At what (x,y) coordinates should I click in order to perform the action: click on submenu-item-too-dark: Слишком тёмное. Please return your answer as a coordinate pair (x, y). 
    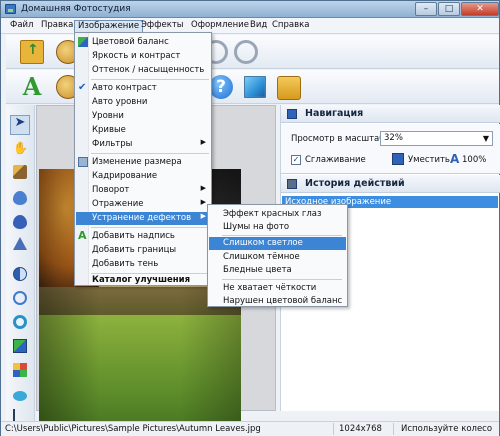
    Looking at the image, I should click on (277, 257).